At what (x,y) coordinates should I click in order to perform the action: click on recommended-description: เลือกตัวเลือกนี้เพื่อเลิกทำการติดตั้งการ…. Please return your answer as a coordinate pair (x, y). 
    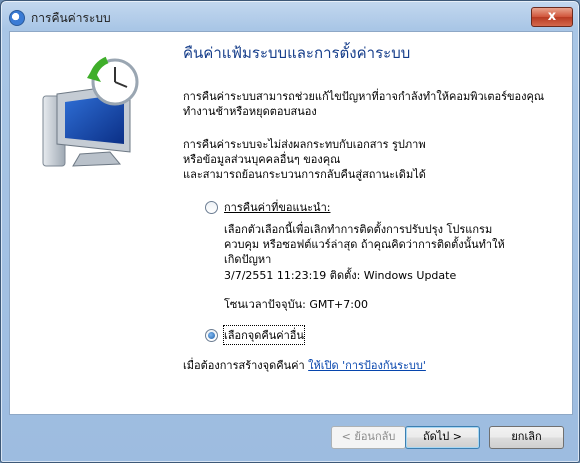
    Looking at the image, I should click on (364, 244).